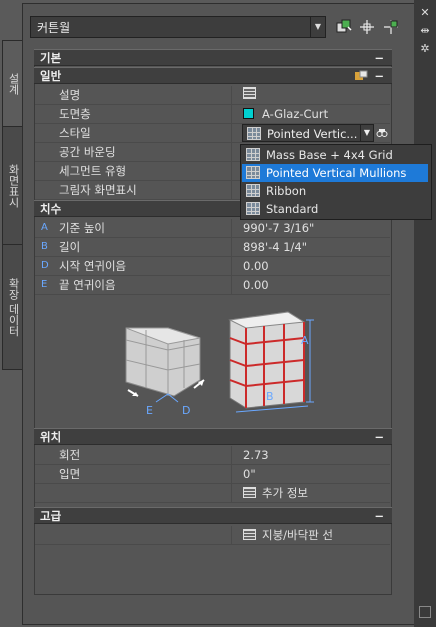 The image size is (436, 627). Describe the element at coordinates (213, 57) in the screenshot. I see `section-basic: 기본 −` at that location.